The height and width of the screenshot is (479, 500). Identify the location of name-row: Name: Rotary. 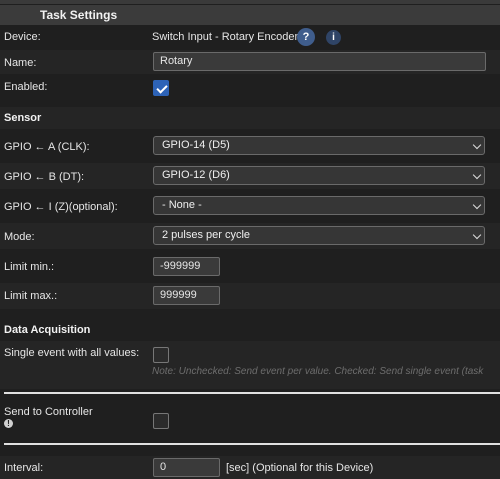
(250, 62).